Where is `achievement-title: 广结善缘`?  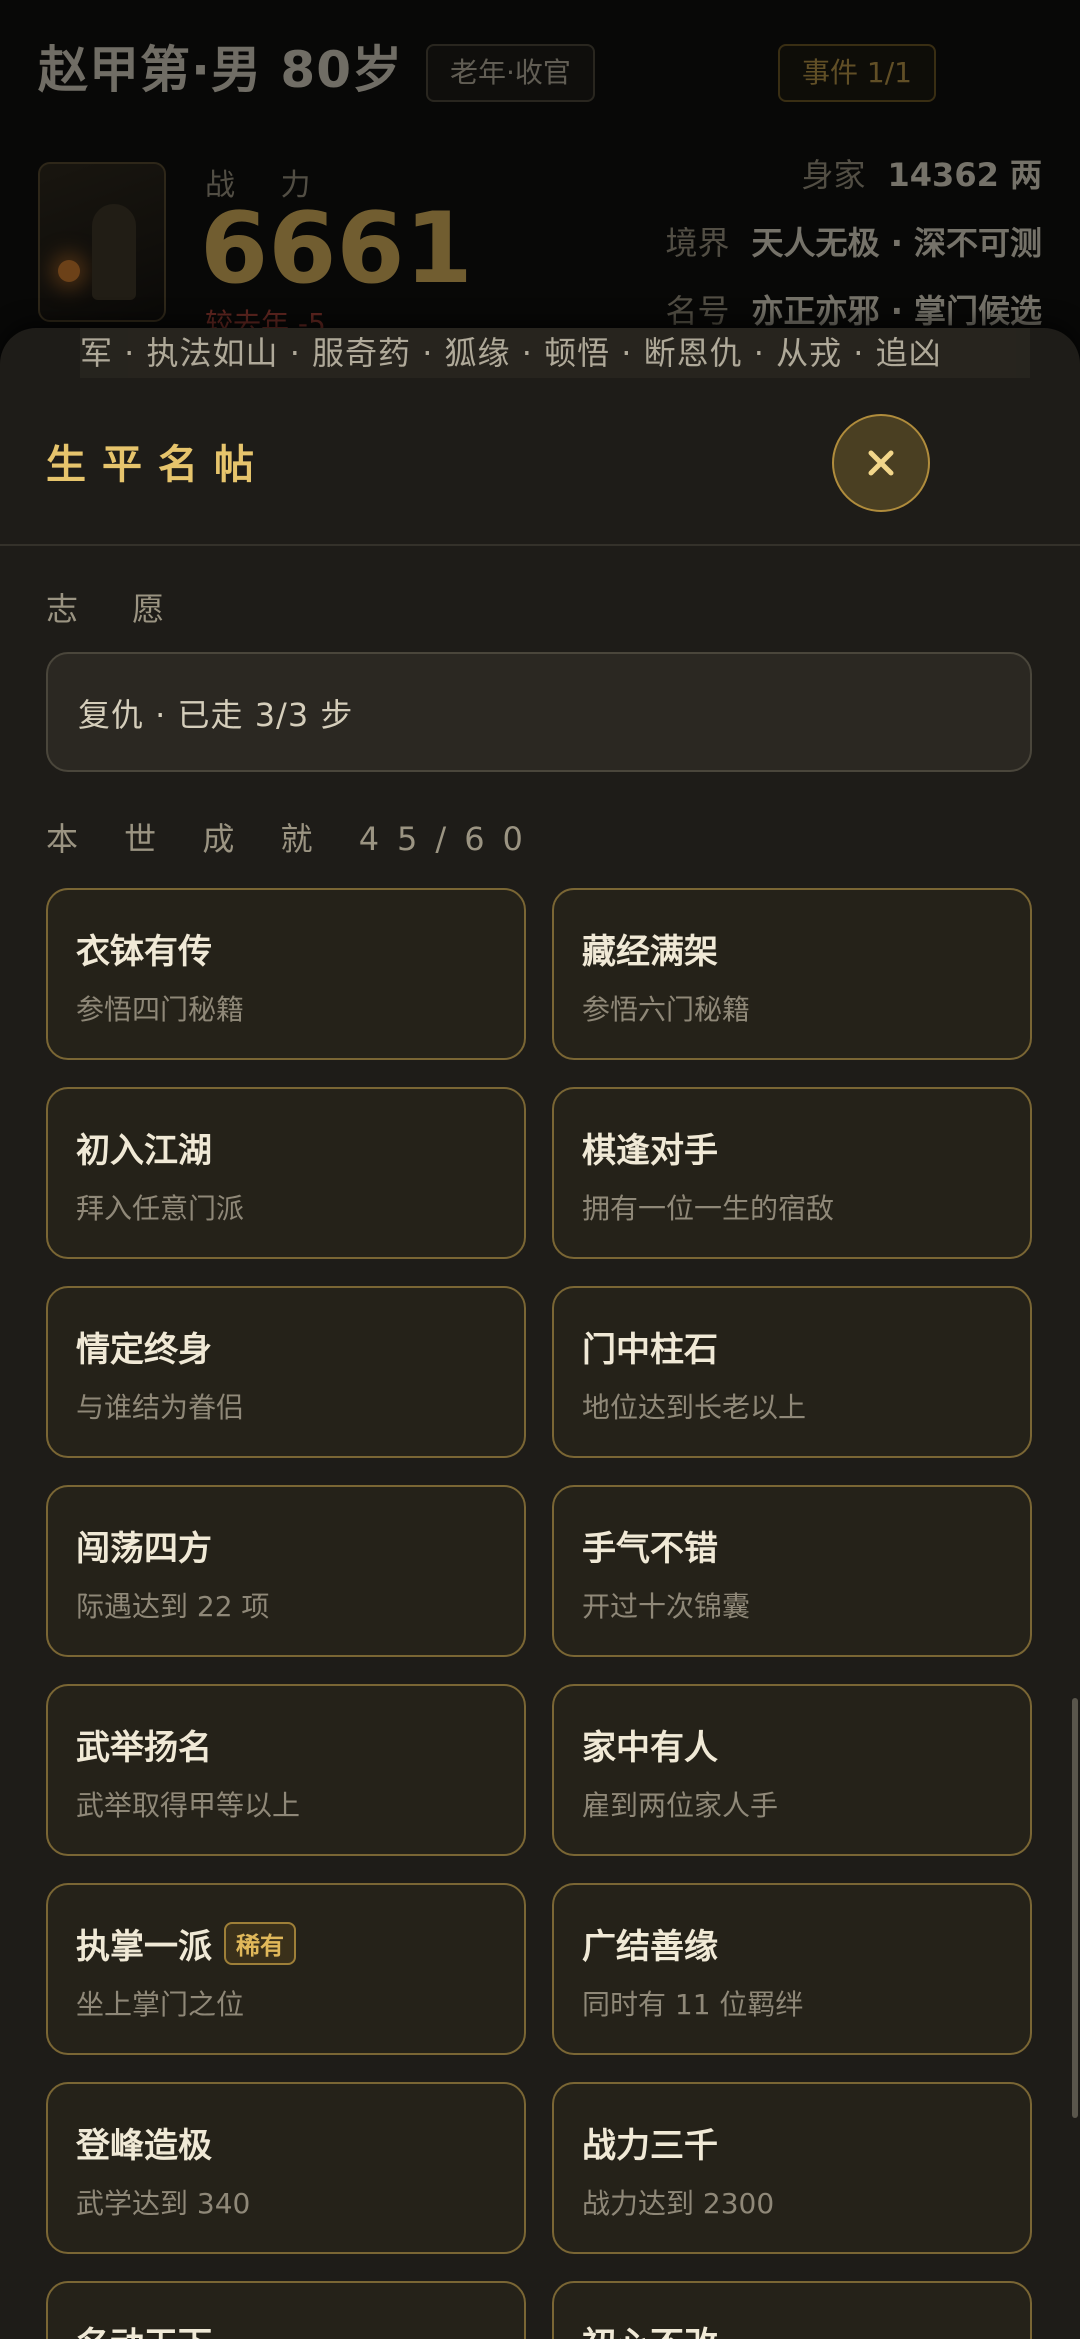
achievement-title: 广结善缘 is located at coordinates (650, 1947).